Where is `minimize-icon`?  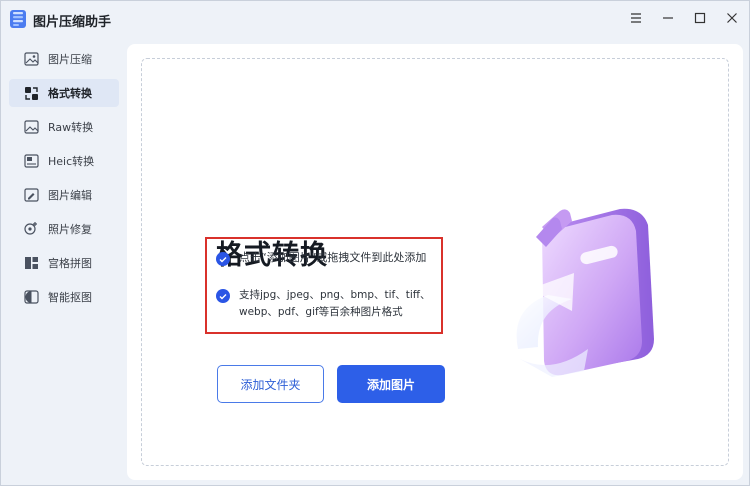
minimize-icon is located at coordinates (668, 18).